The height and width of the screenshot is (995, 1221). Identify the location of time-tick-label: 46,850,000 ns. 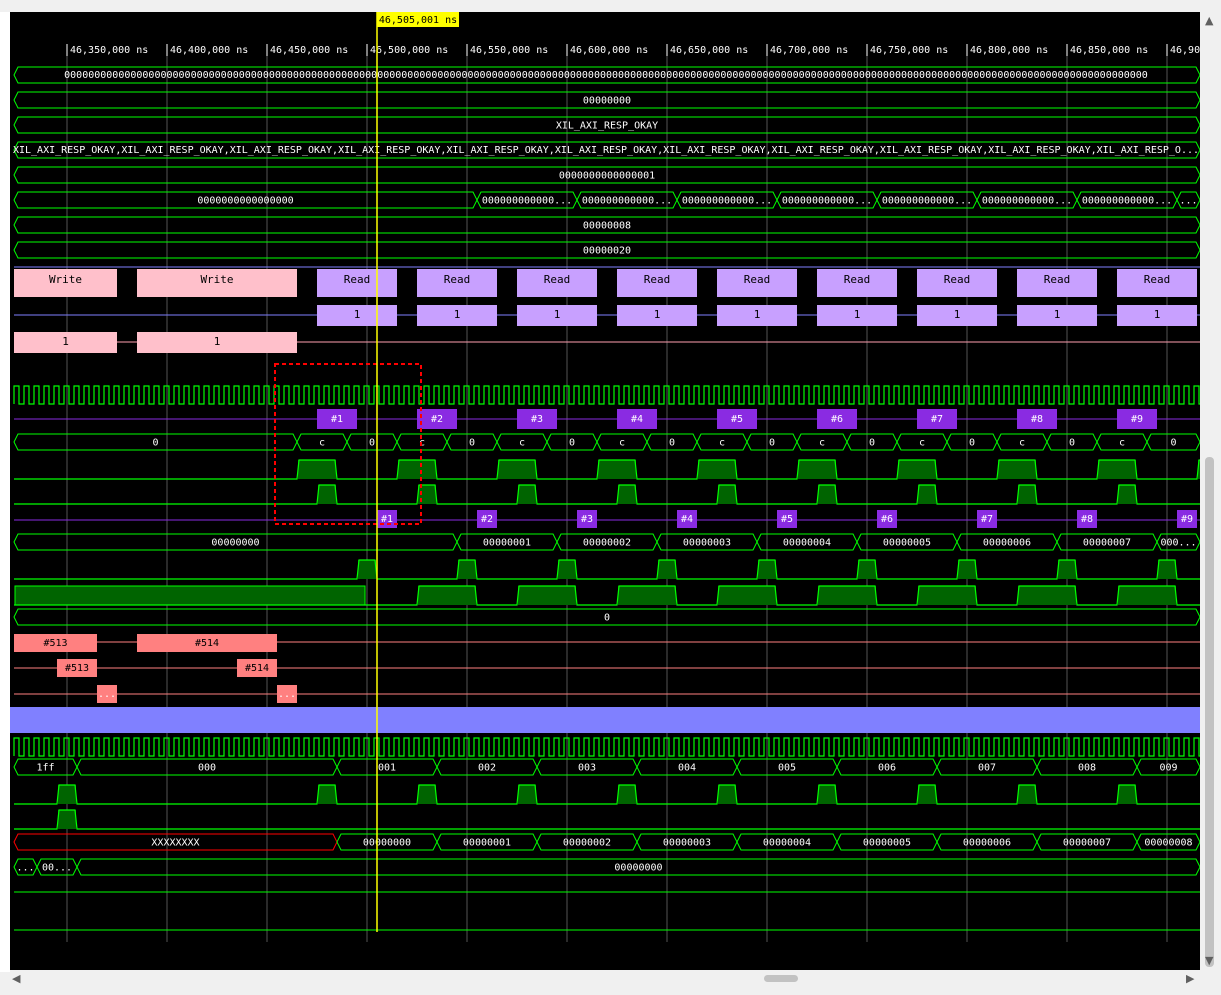
(1109, 50).